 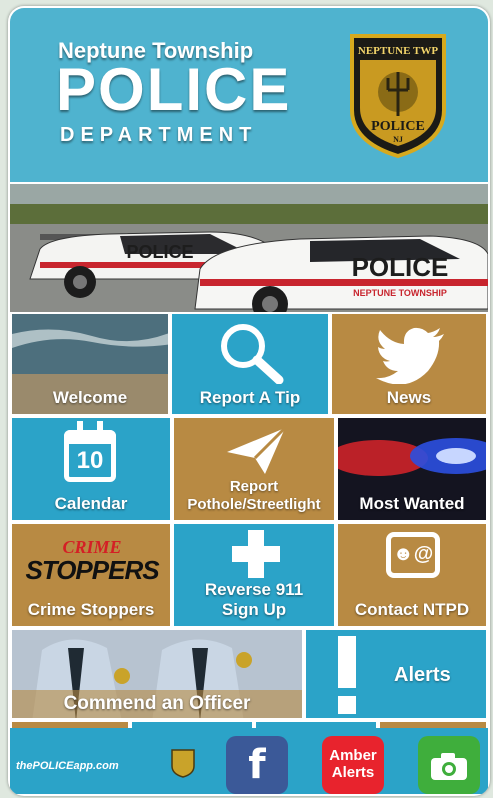 What do you see at coordinates (257, 765) in the screenshot?
I see `facebook-button: f` at bounding box center [257, 765].